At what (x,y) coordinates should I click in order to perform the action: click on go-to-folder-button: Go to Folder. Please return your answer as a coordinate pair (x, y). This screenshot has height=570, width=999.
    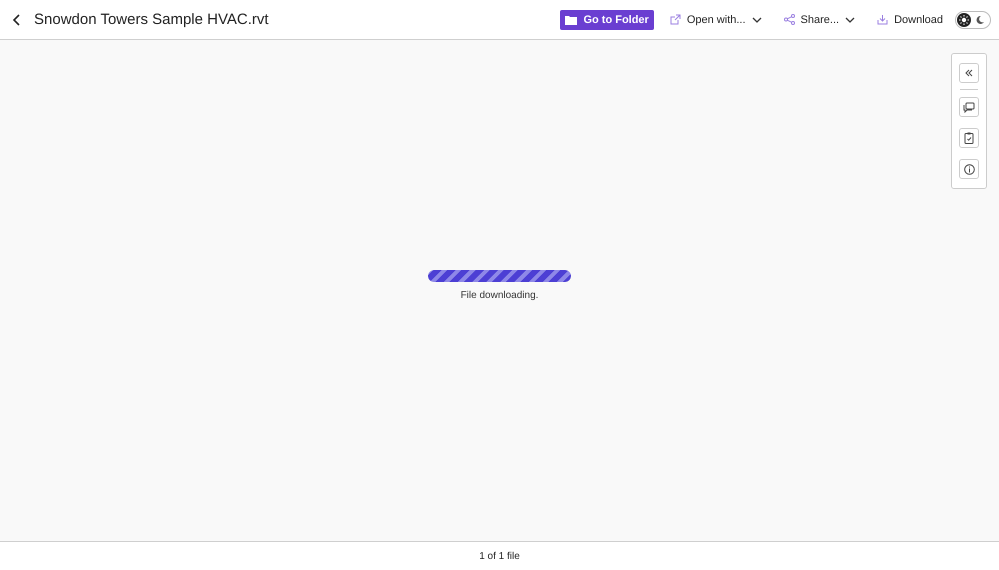
    Looking at the image, I should click on (607, 20).